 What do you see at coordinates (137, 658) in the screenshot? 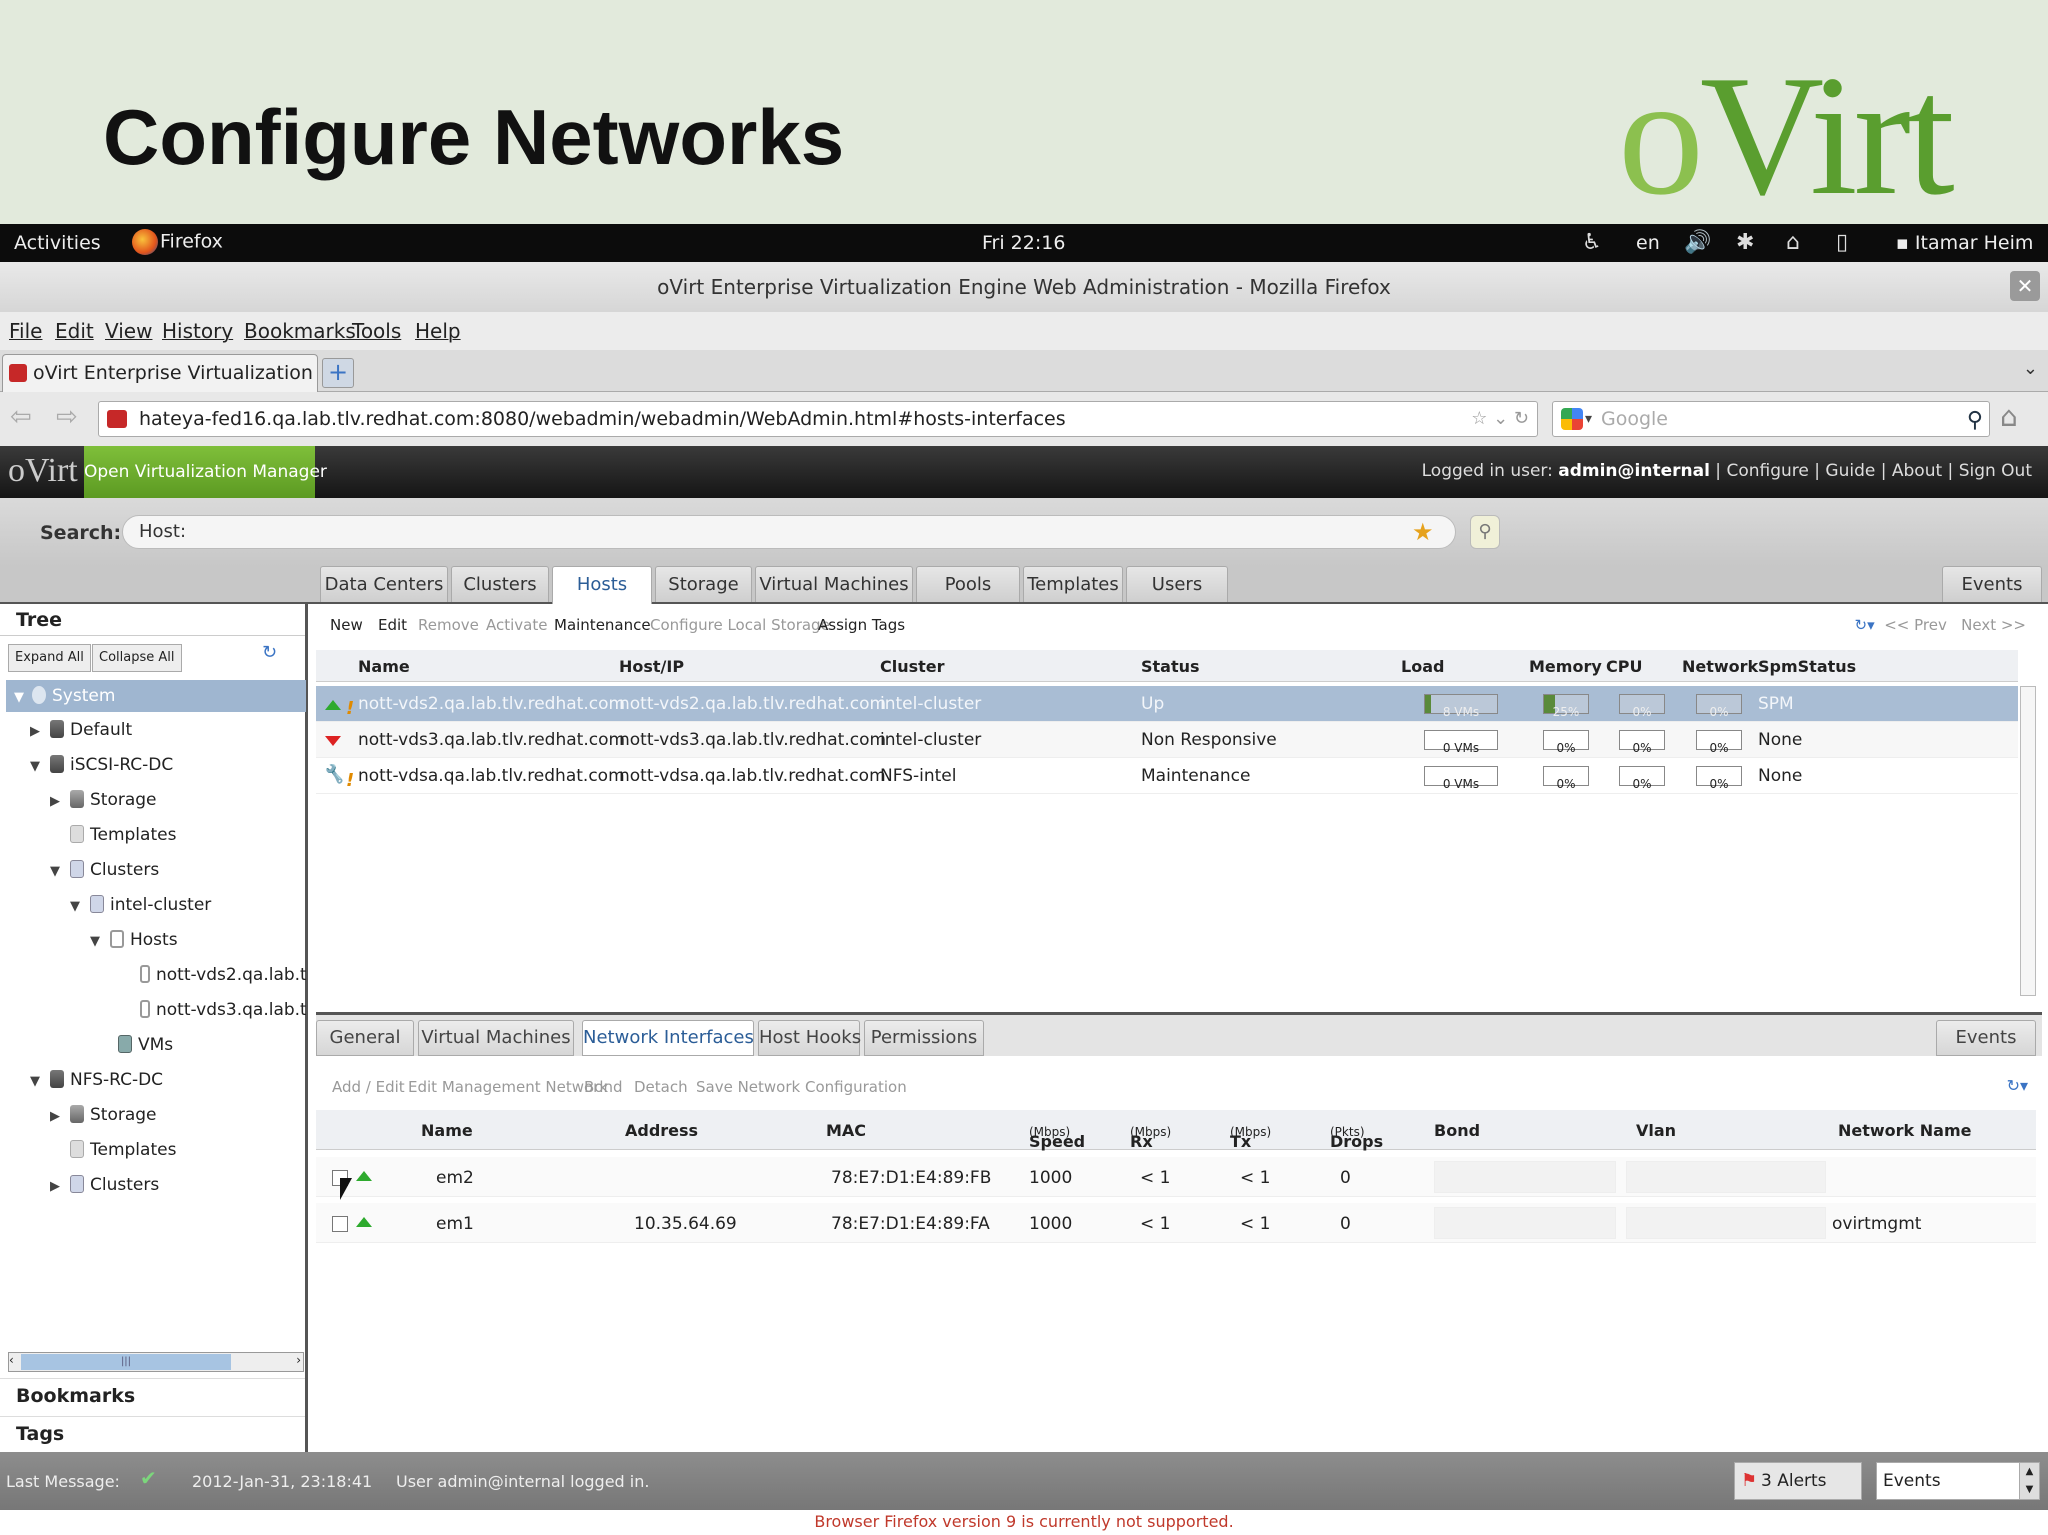
I see `collapse-all-button: Collapse All` at bounding box center [137, 658].